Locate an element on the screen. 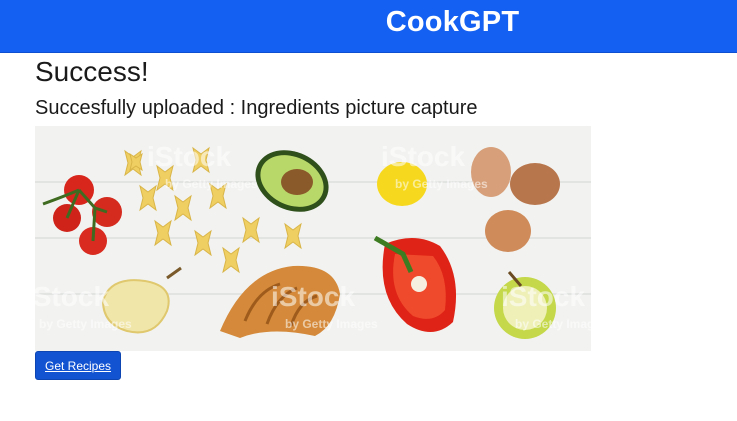 Image resolution: width=737 pixels, height=421 pixels. get-recipes-button: Get Recipes is located at coordinates (78, 365).